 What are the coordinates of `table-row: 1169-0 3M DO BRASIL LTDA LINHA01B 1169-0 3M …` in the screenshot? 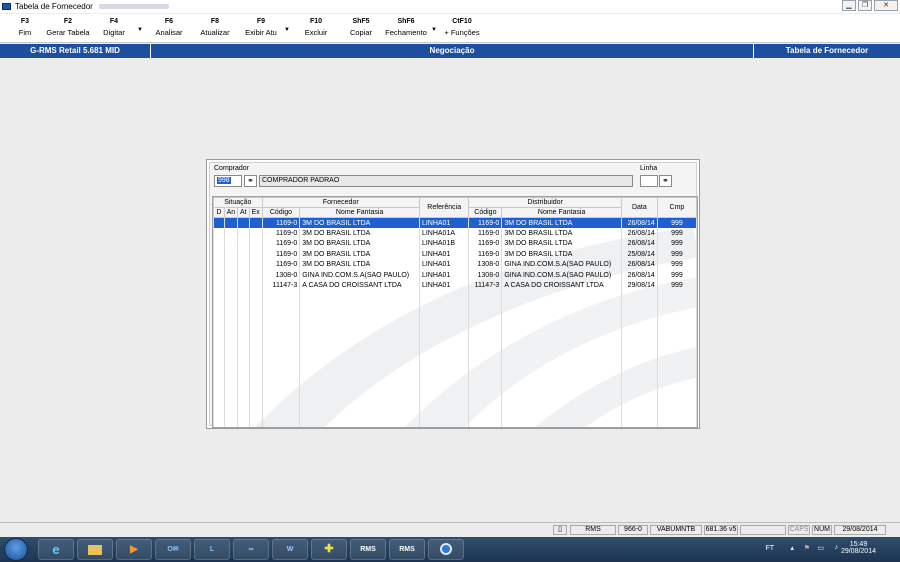 It's located at (455, 243).